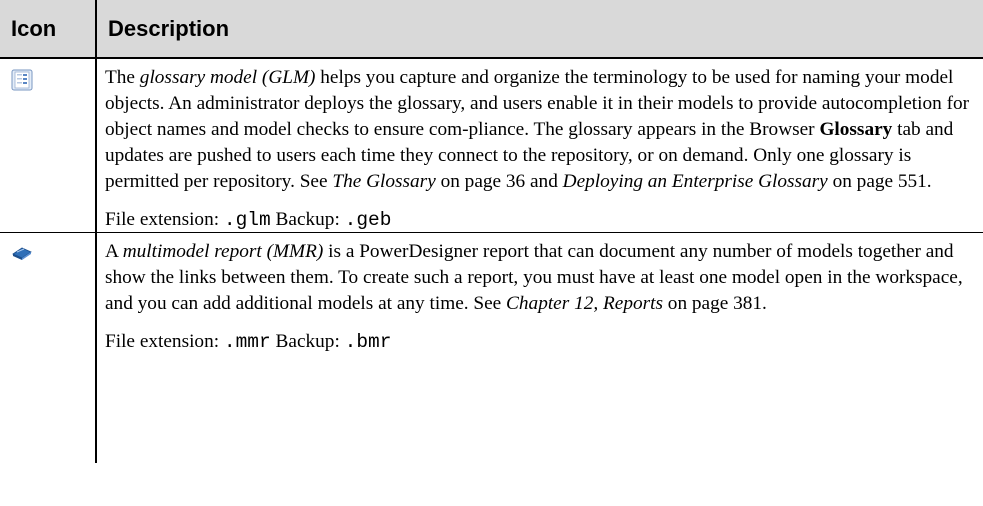  What do you see at coordinates (695, 181) in the screenshot?
I see `link-deploying-enterprise-glossary: Deploying an Enterprise Glossary` at bounding box center [695, 181].